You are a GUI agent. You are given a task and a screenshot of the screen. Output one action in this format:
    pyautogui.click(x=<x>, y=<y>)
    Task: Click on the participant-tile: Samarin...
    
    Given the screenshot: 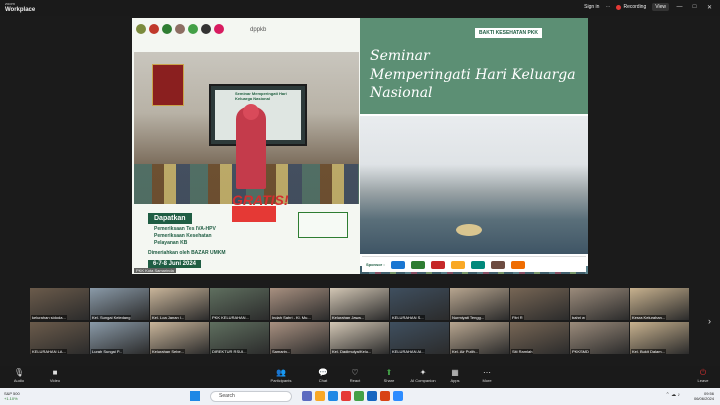 What is the action you would take?
    pyautogui.click(x=299, y=338)
    